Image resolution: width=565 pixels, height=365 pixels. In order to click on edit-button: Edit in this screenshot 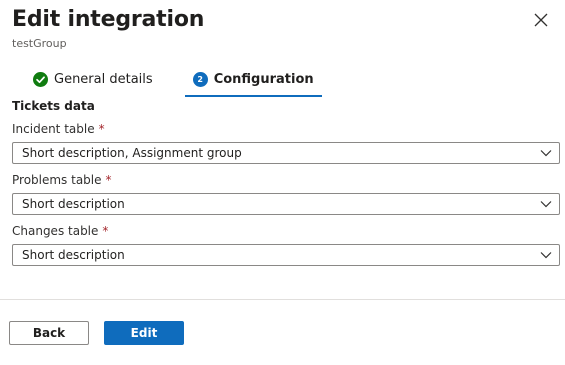, I will do `click(144, 333)`.